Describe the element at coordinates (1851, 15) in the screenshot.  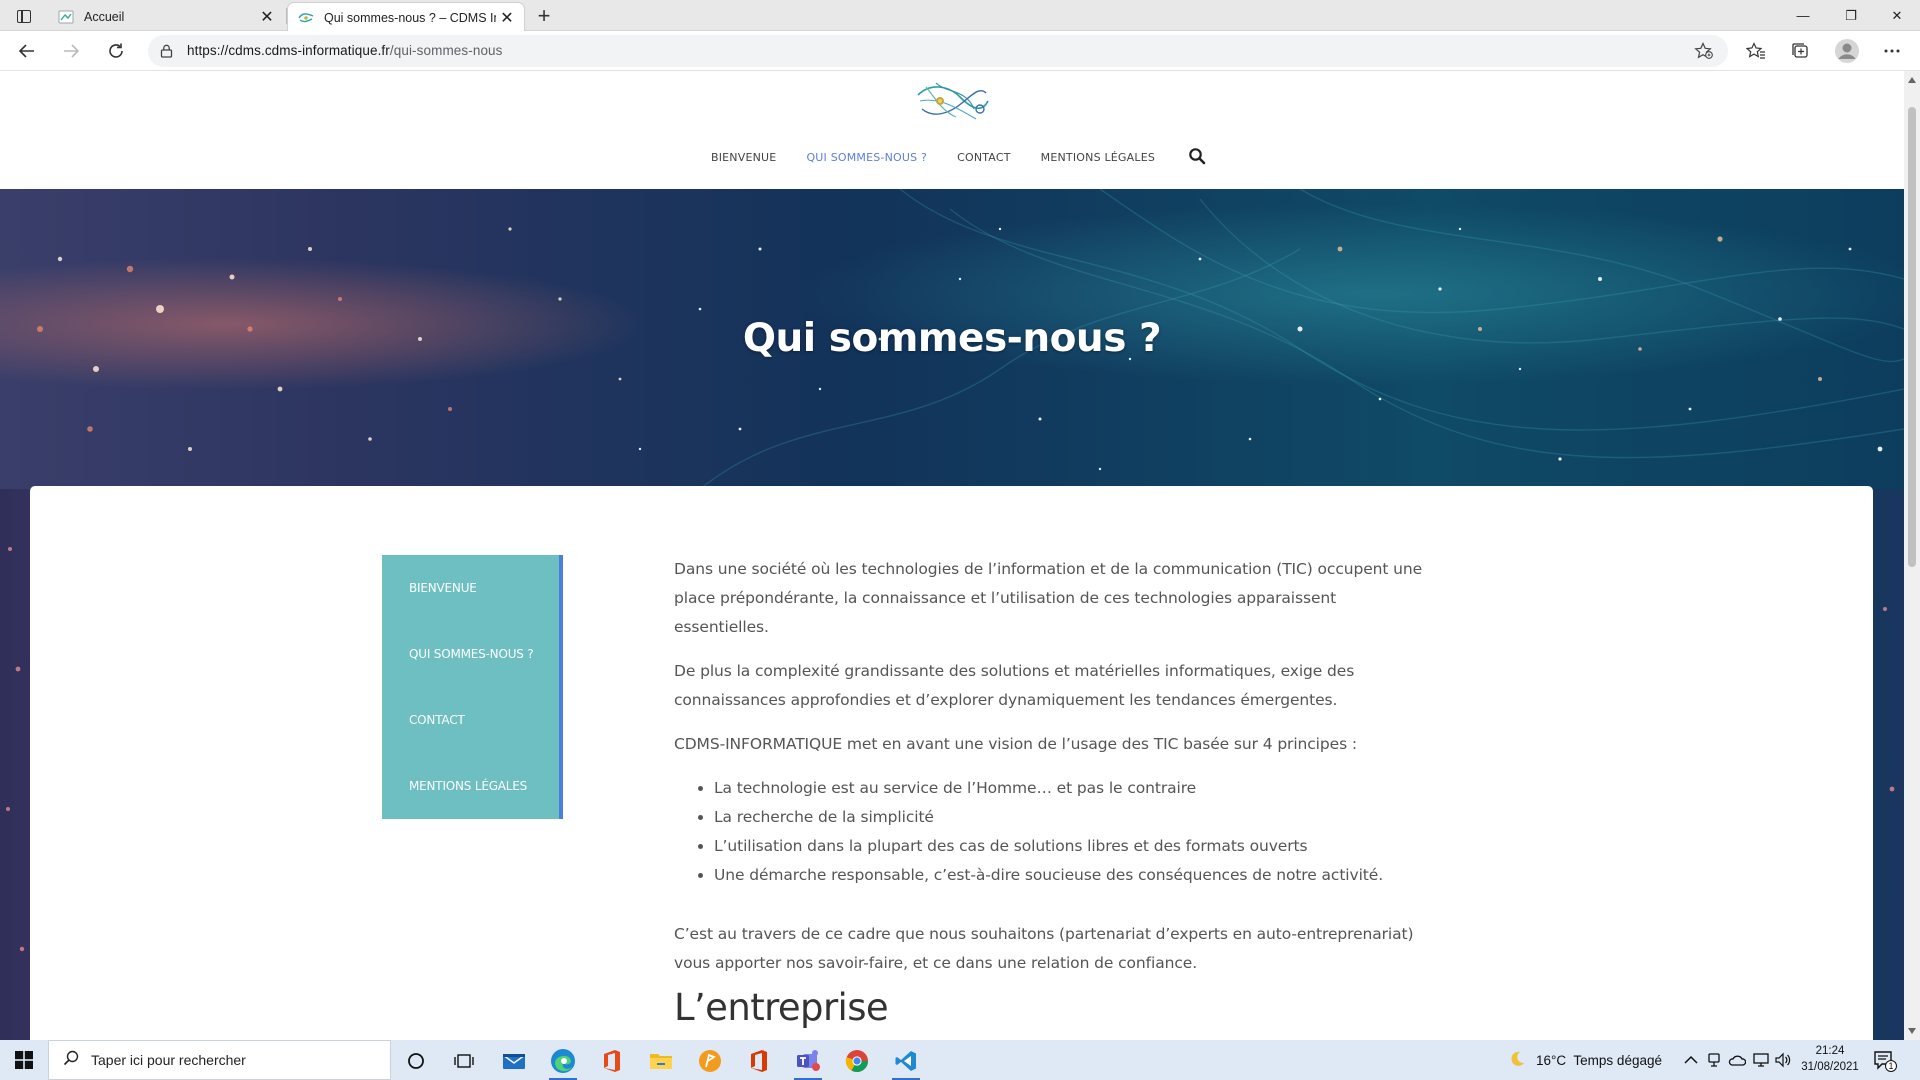
I see `restore-icon: ❐` at that location.